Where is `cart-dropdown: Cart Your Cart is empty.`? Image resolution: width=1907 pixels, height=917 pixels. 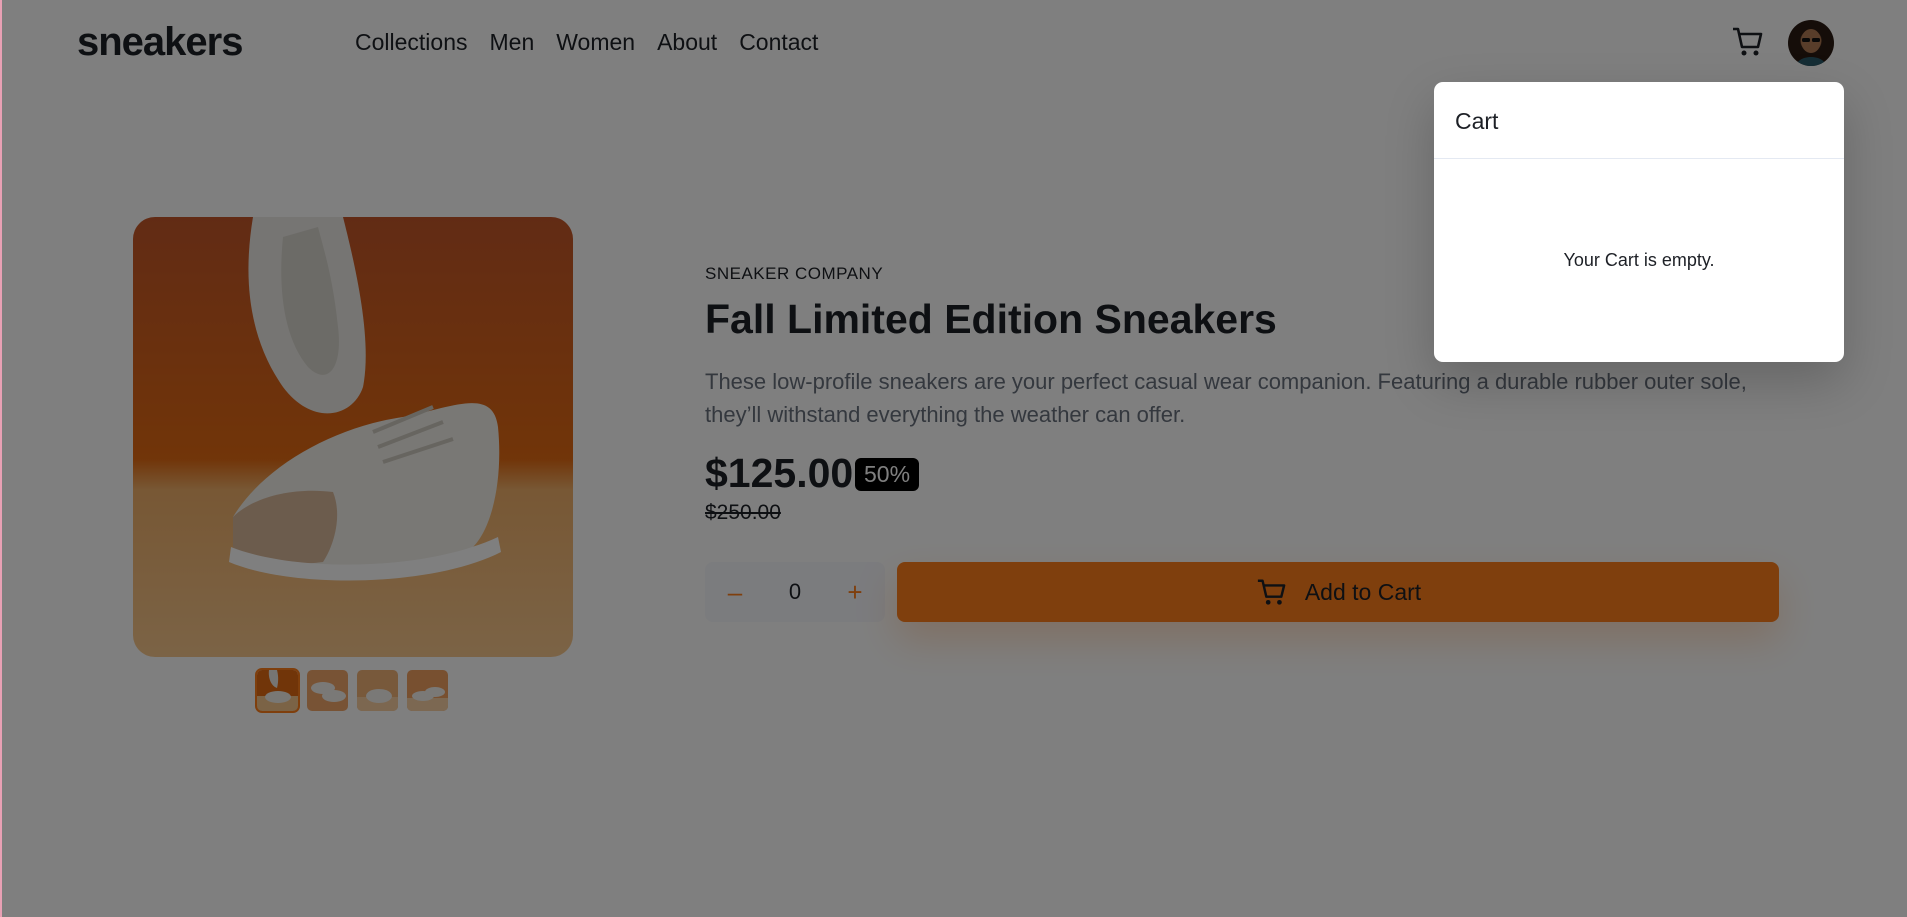 cart-dropdown: Cart Your Cart is empty. is located at coordinates (1639, 222).